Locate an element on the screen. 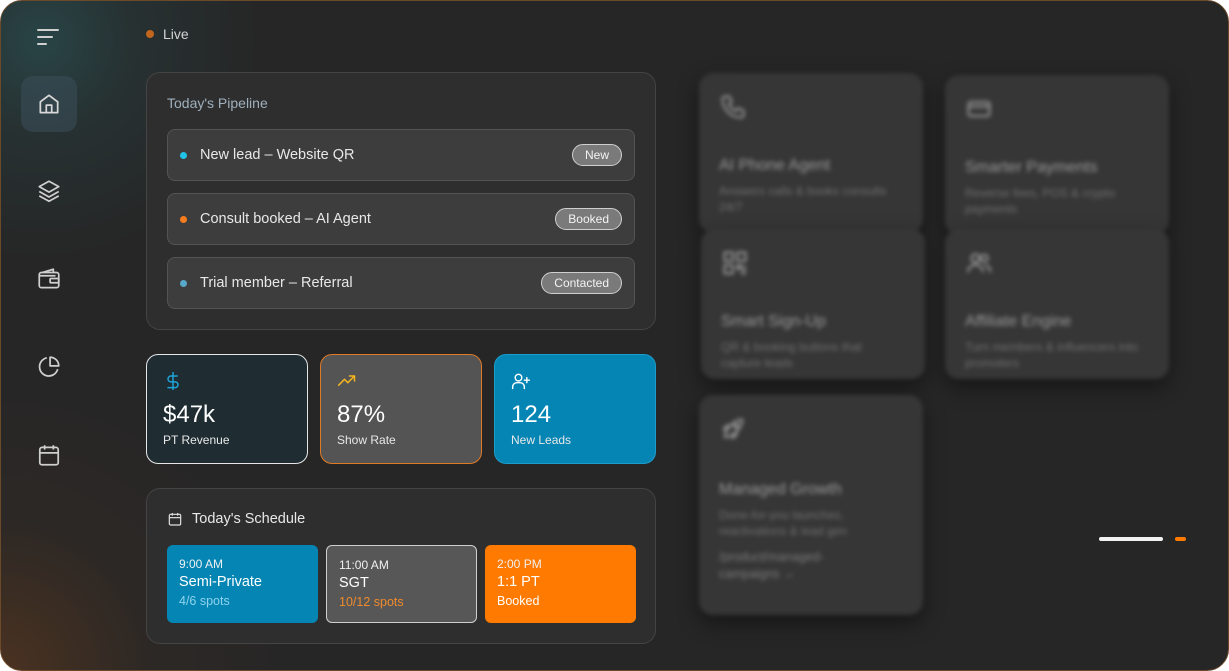 Image resolution: width=1229 pixels, height=671 pixels. sidebar-item-reports is located at coordinates (49, 367).